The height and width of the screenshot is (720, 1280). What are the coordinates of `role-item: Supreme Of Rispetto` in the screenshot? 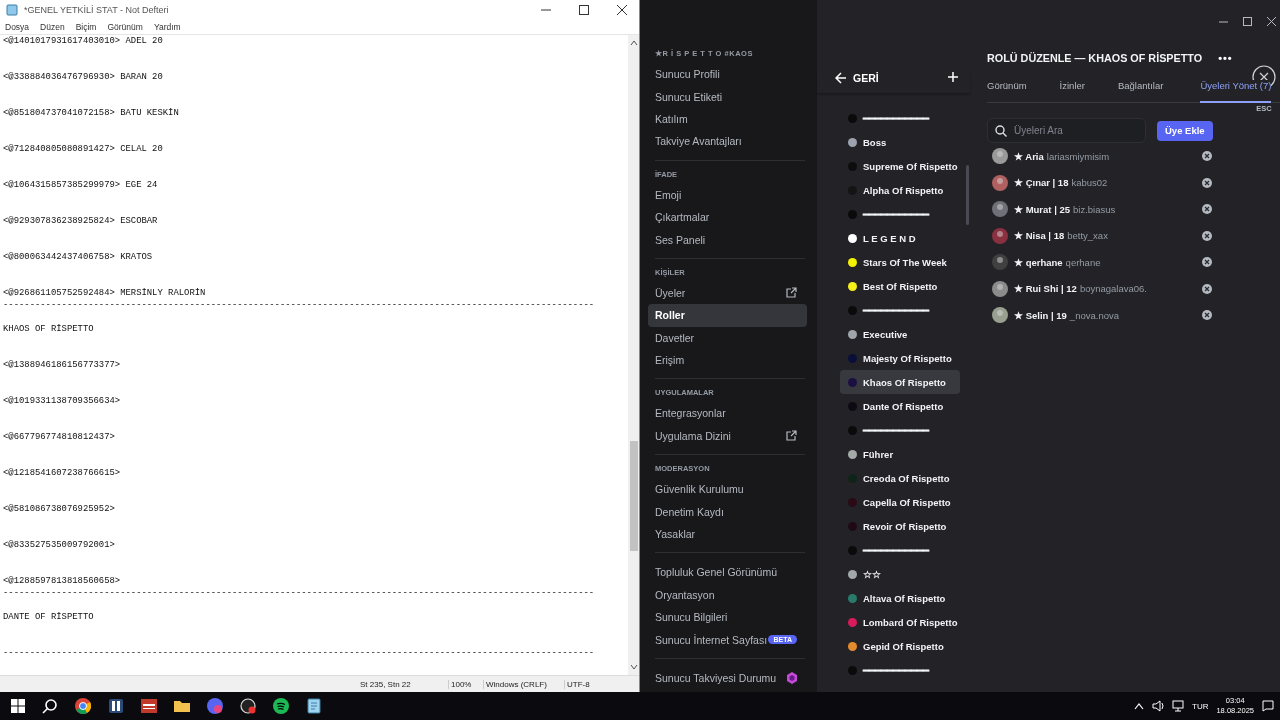 It's located at (900, 166).